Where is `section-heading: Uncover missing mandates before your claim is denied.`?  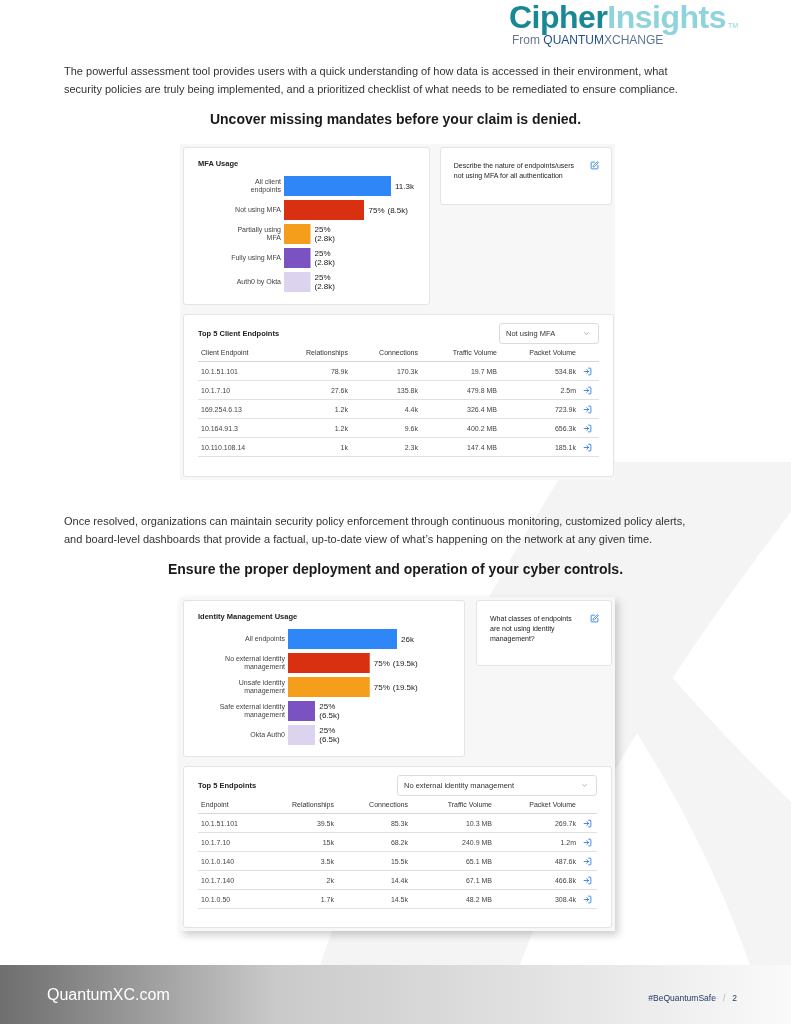
section-heading: Uncover missing mandates before your claim is denied. is located at coordinates (395, 119).